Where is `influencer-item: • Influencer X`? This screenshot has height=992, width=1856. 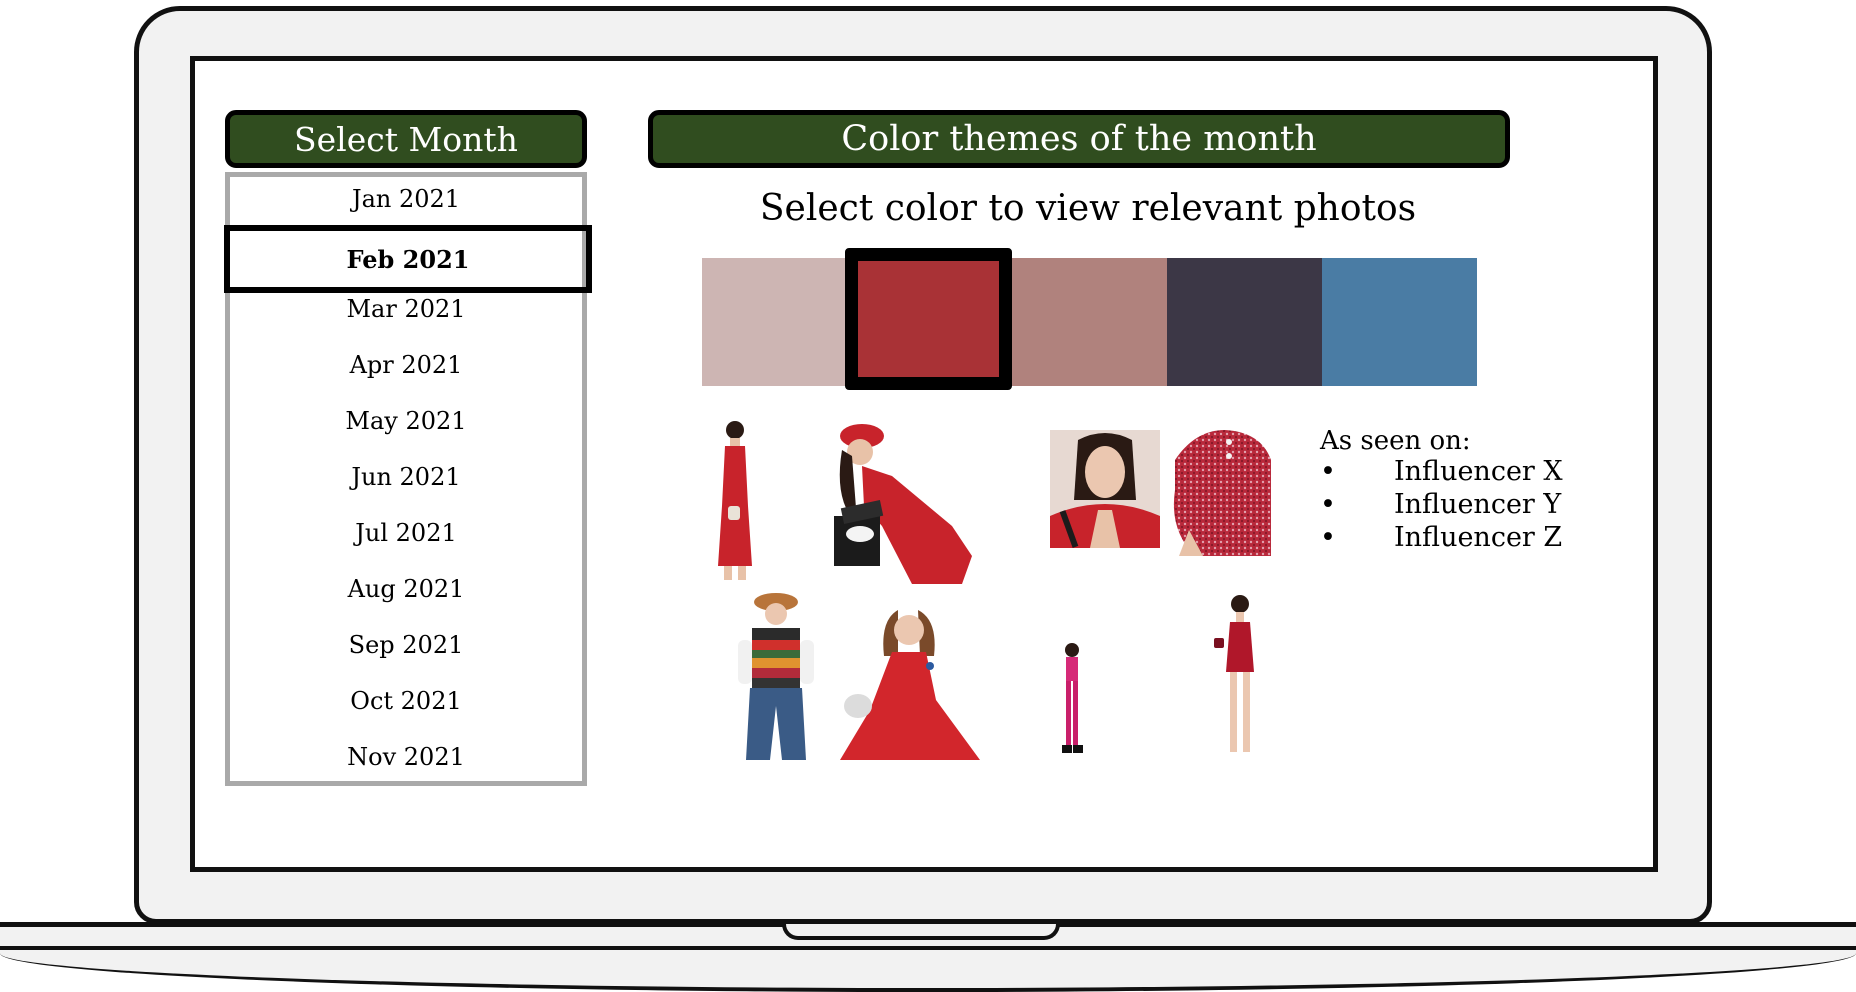
influencer-item: • Influencer X is located at coordinates (1441, 471).